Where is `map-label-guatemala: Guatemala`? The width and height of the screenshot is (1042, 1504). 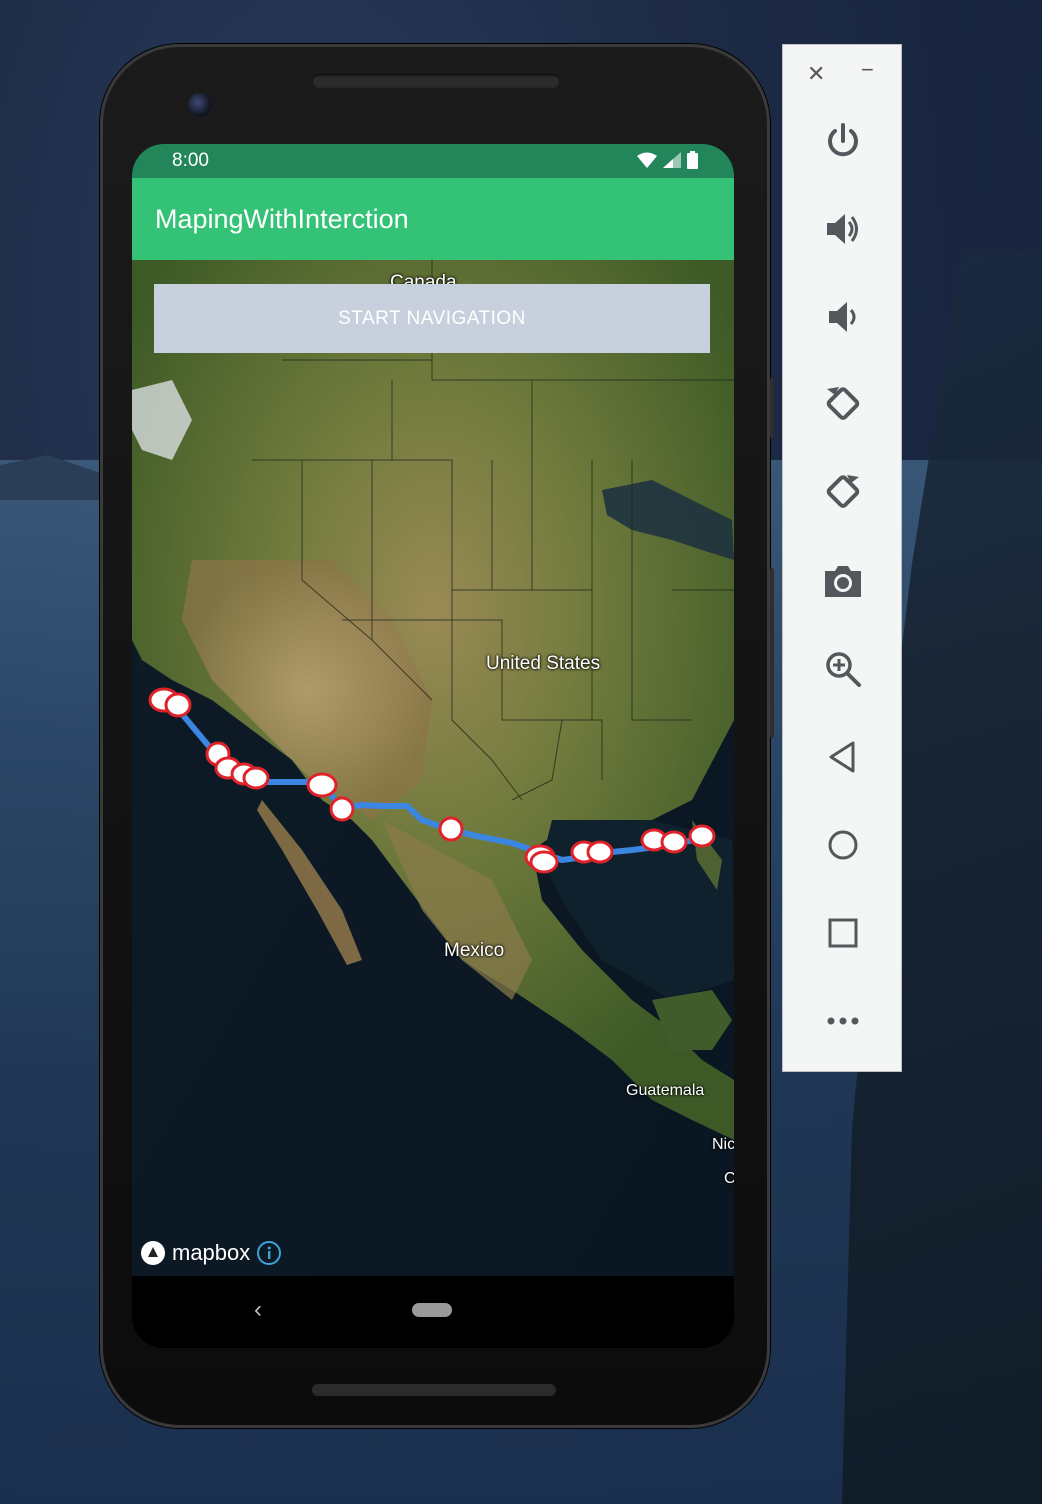 map-label-guatemala: Guatemala is located at coordinates (665, 1090).